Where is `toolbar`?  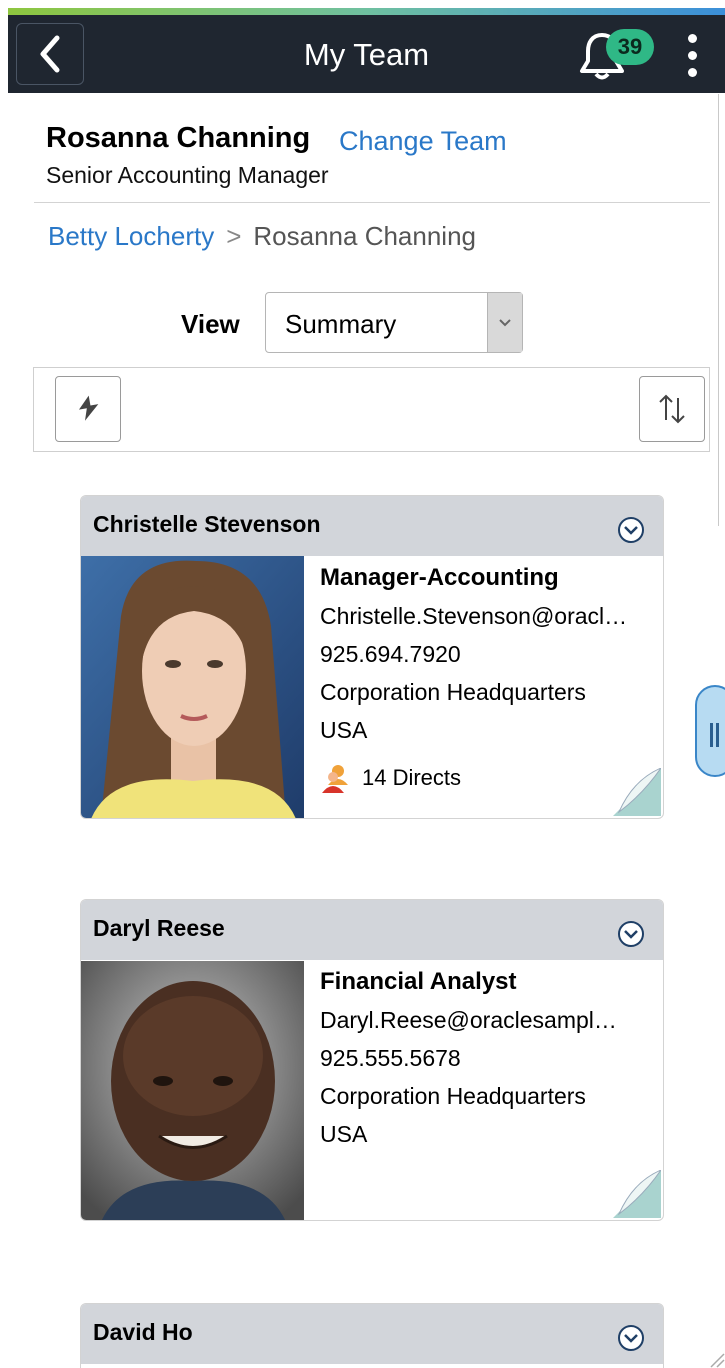 toolbar is located at coordinates (371, 409).